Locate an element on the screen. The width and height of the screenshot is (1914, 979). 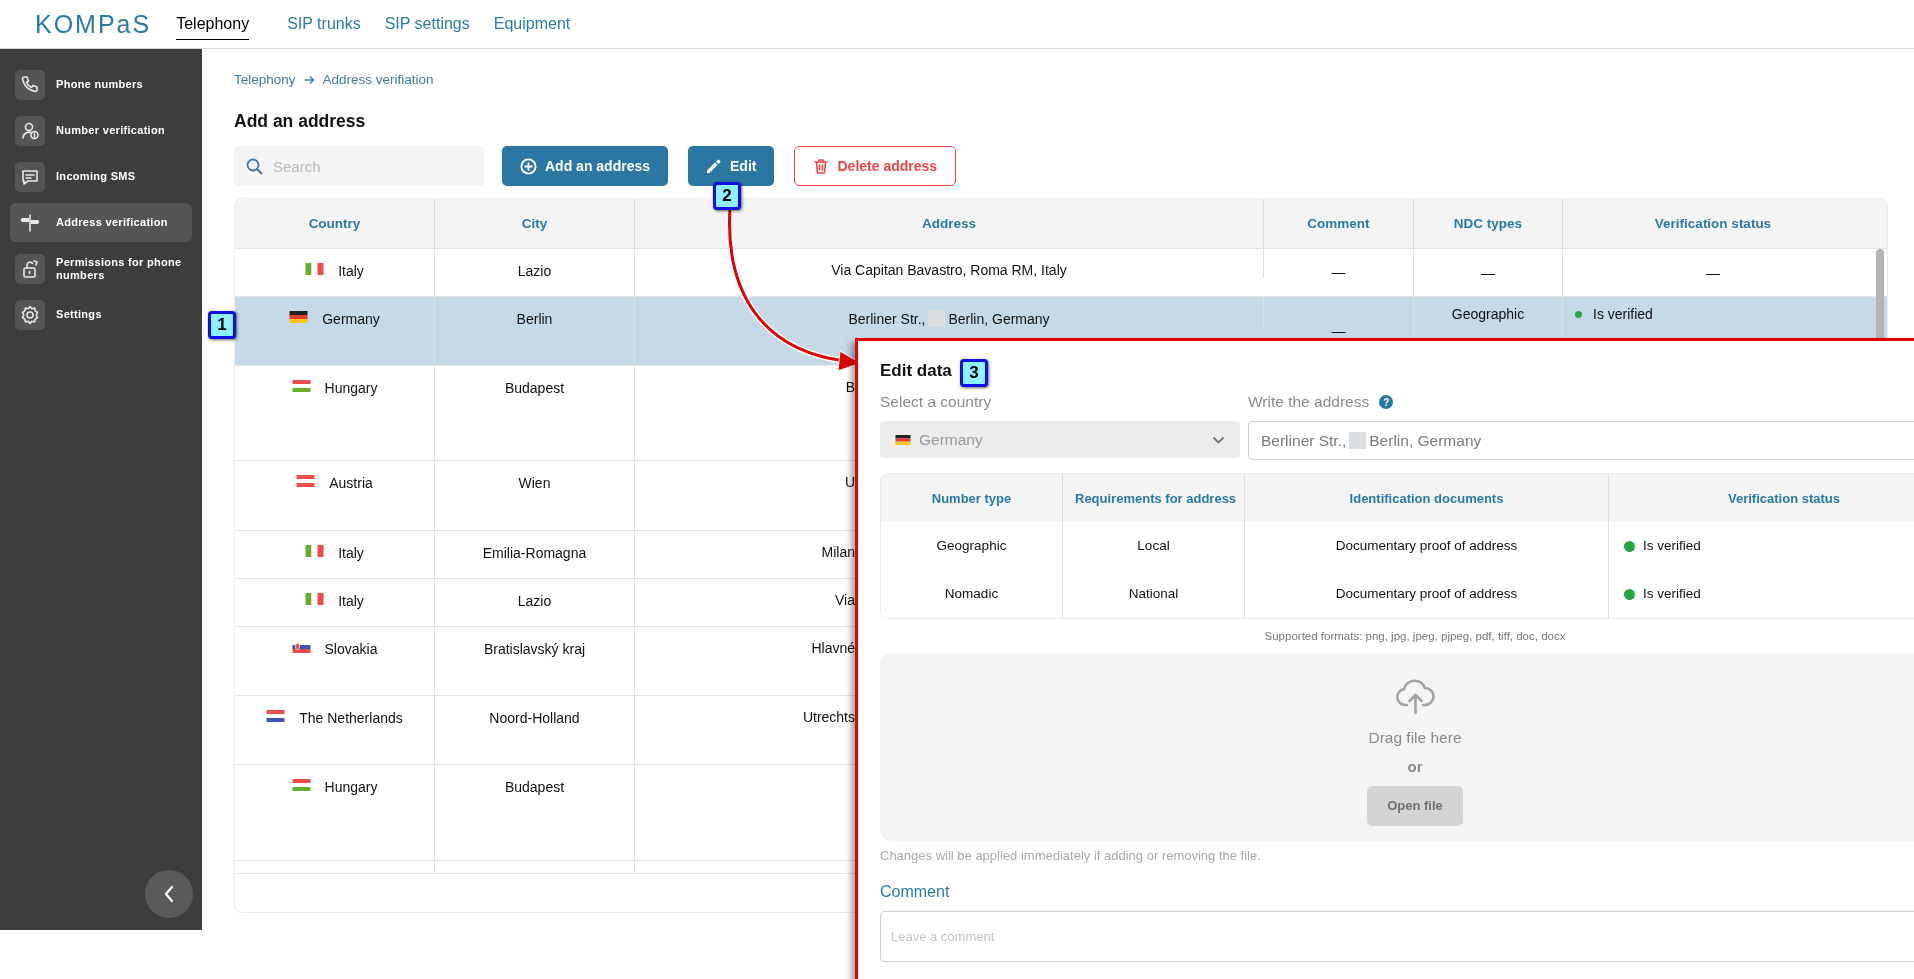
table-cell: Austria is located at coordinates (351, 483).